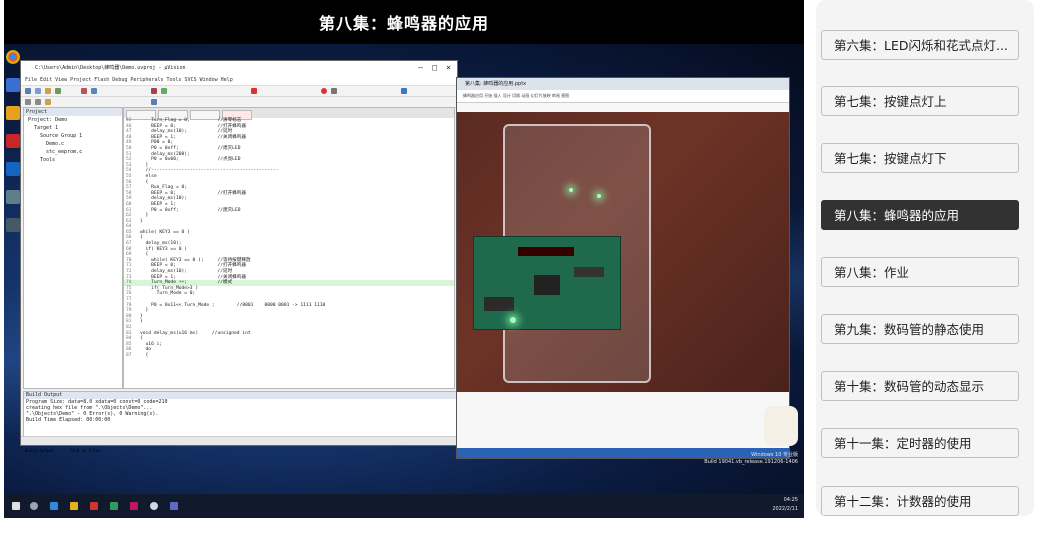 This screenshot has width=1058, height=552. Describe the element at coordinates (513, 320) in the screenshot. I see `power-led` at that location.